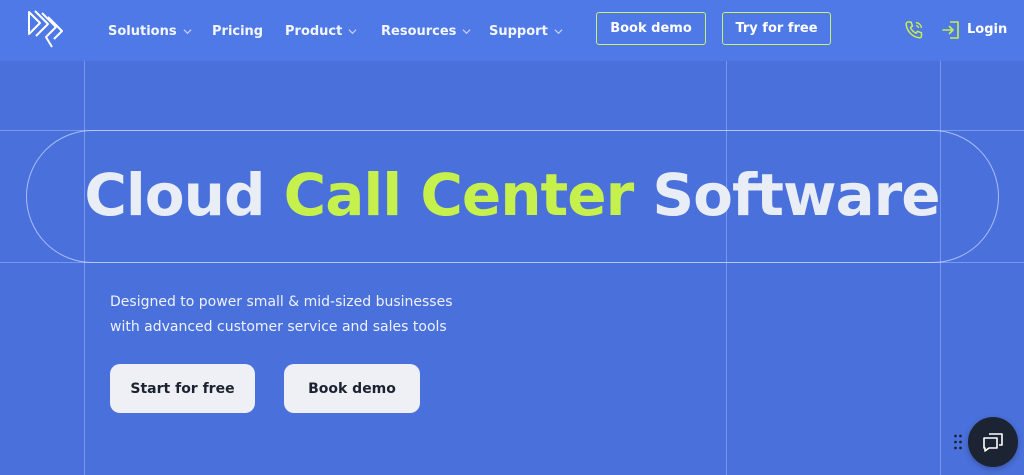 Image resolution: width=1024 pixels, height=475 pixels. What do you see at coordinates (182, 388) in the screenshot?
I see `start-for-free-button: Start for free` at bounding box center [182, 388].